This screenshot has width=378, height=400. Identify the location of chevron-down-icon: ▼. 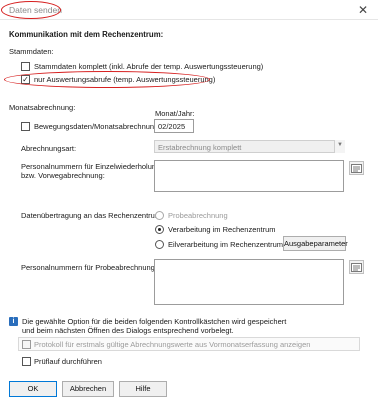
(339, 146).